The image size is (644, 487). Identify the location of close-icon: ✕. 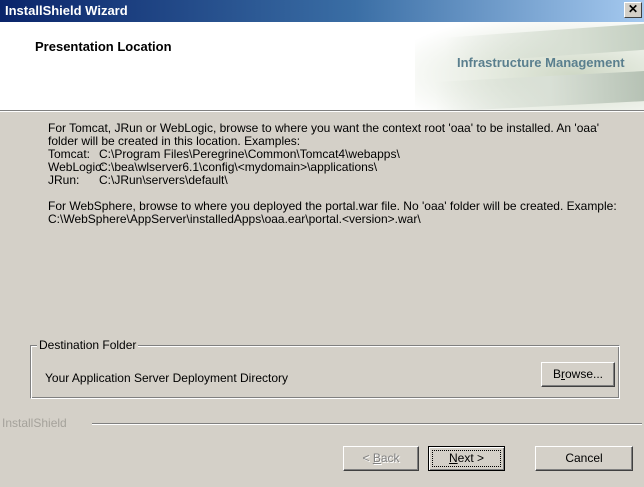
(633, 9).